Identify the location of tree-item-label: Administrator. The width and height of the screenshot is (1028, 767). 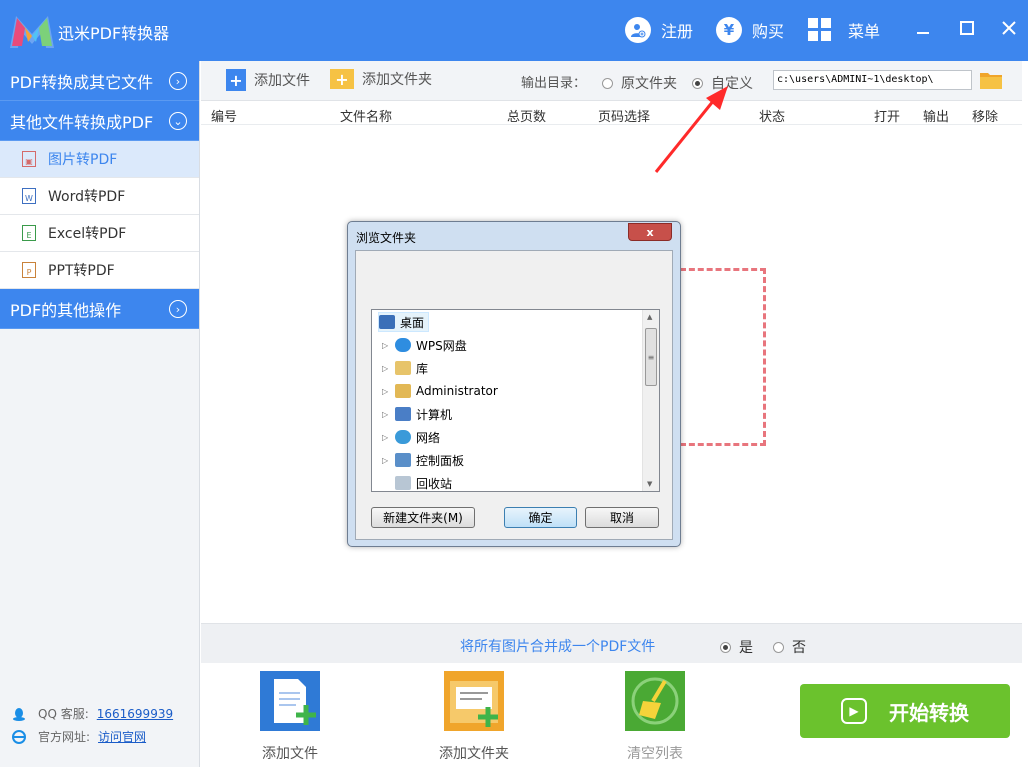
(457, 391).